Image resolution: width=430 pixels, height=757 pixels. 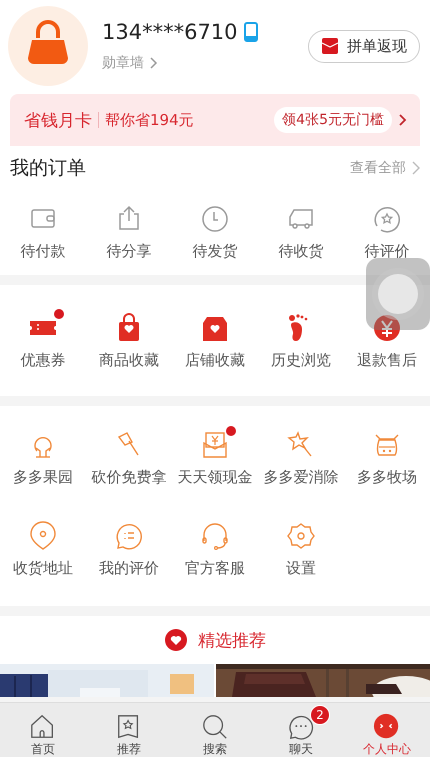 I want to click on star-bubble-icon, so click(x=387, y=219).